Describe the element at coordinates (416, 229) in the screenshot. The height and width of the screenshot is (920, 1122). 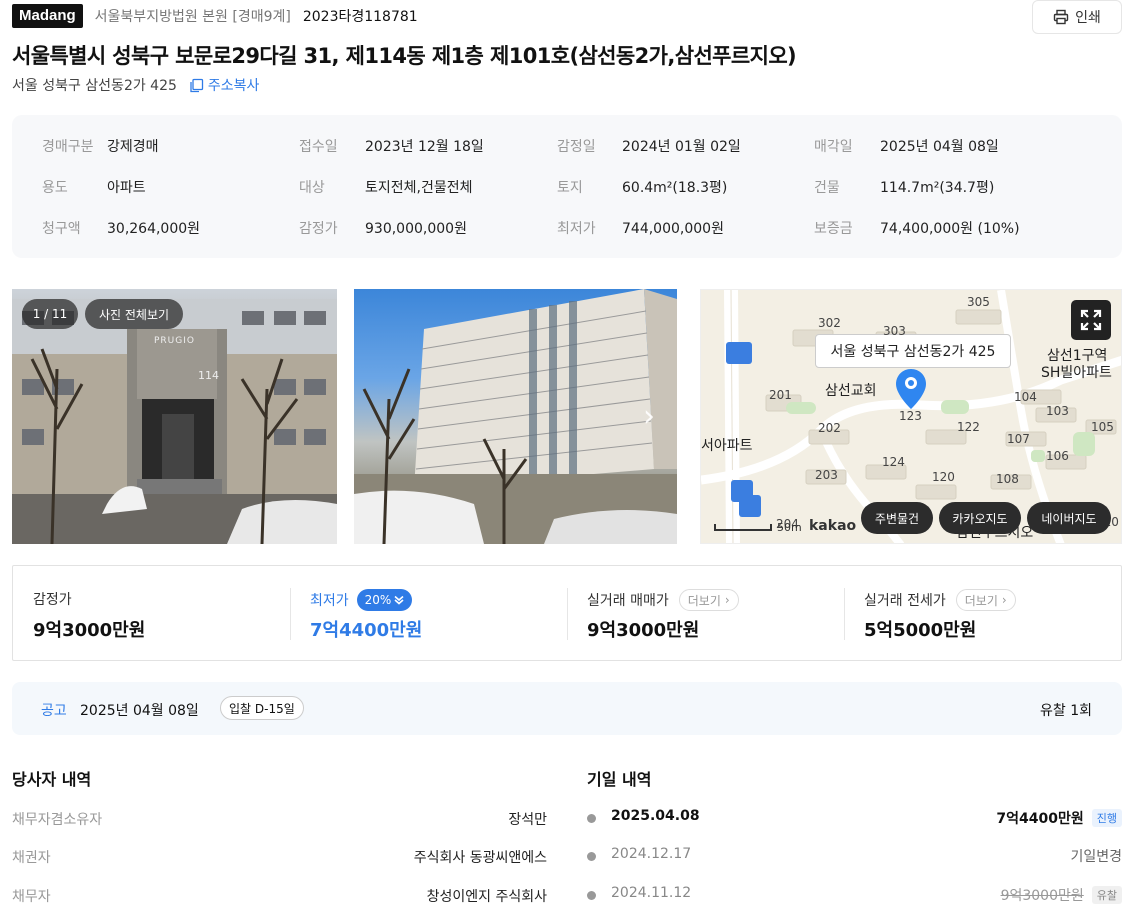
I see `info-value: 930,000,000원` at that location.